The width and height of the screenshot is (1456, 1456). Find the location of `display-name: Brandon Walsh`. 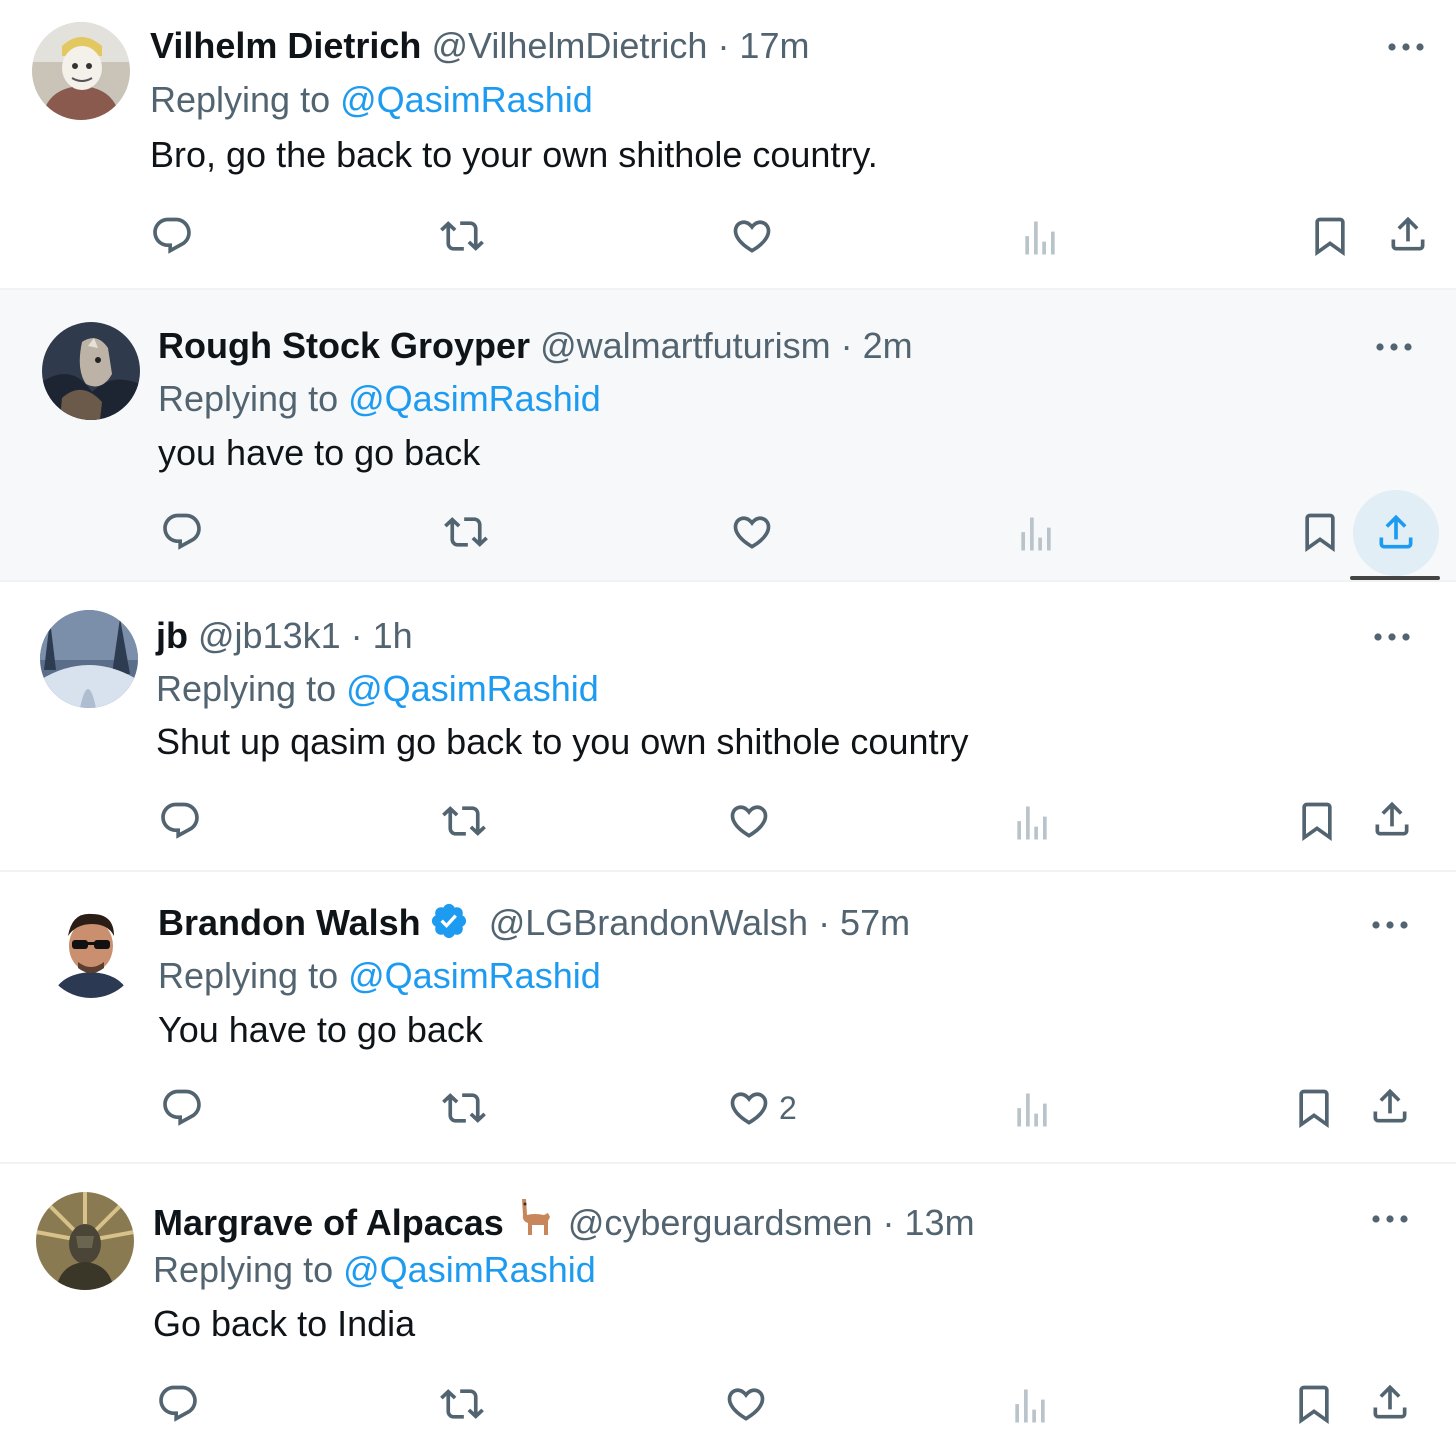

display-name: Brandon Walsh is located at coordinates (289, 922).